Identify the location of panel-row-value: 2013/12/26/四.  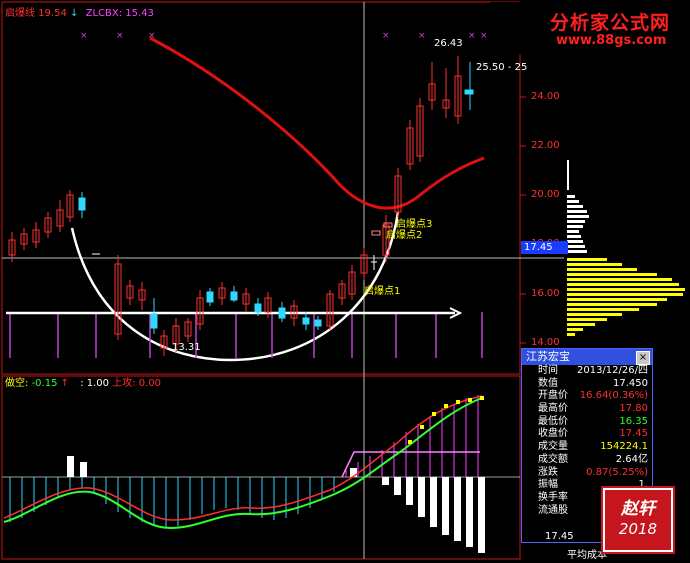
(612, 370).